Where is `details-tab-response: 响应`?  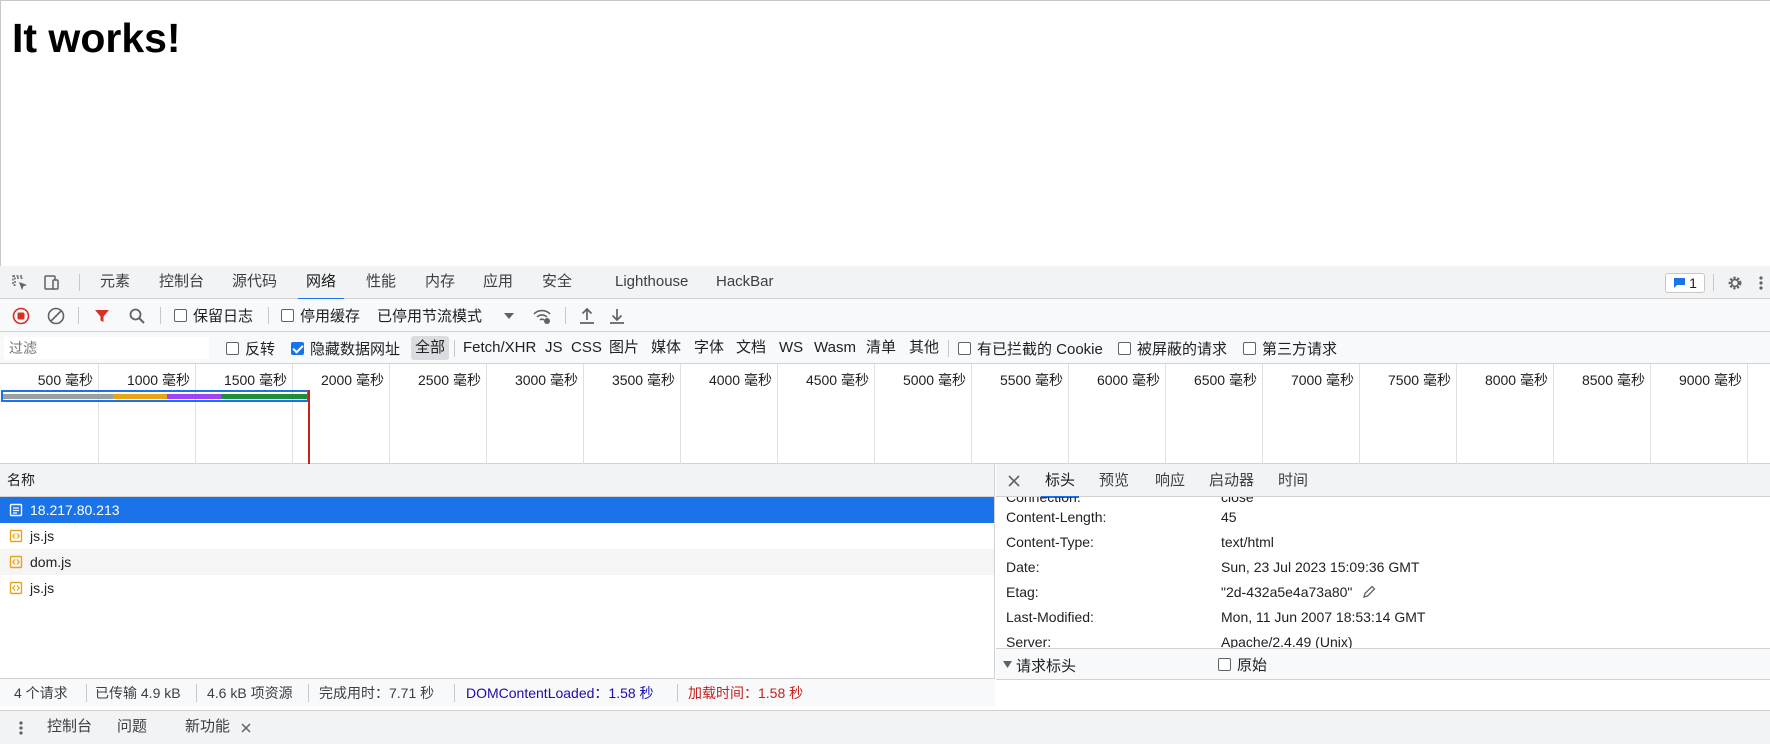 details-tab-response: 响应 is located at coordinates (1170, 480).